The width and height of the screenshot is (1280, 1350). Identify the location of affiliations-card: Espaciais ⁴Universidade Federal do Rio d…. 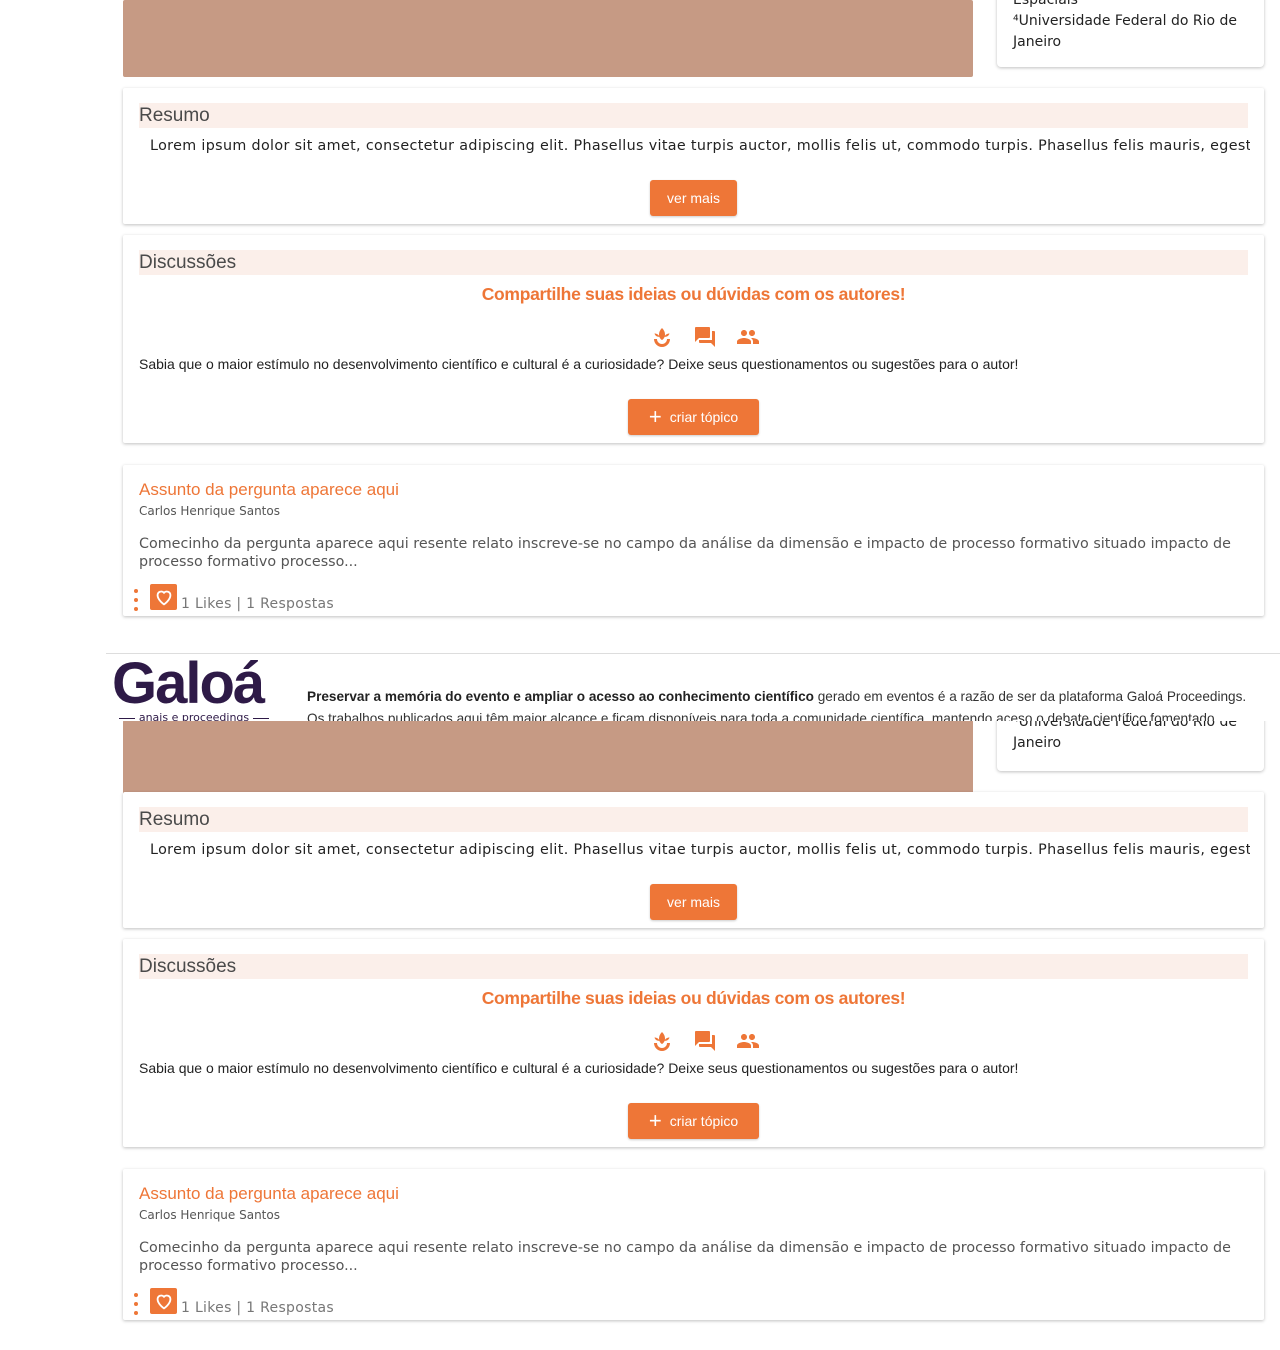
(1130, 33).